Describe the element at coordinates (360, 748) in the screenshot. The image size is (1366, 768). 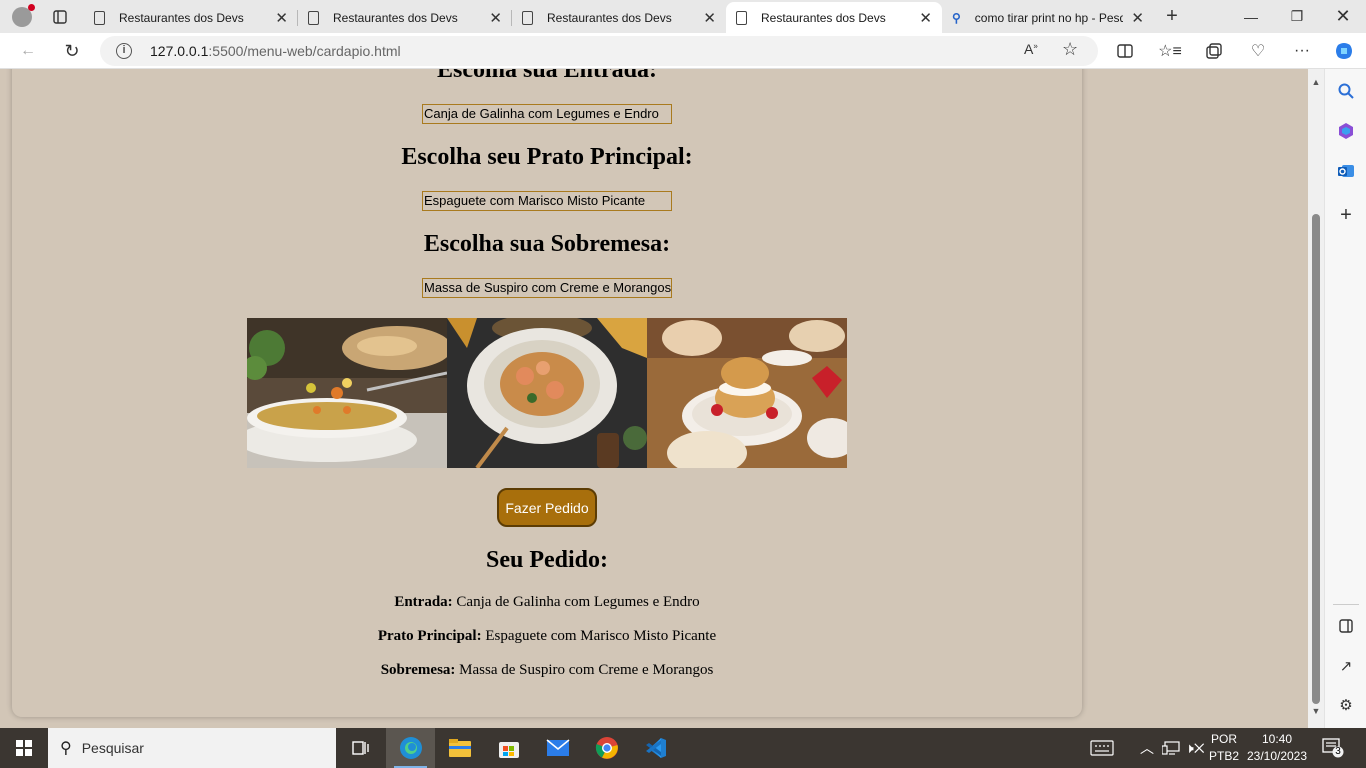
I see `task-view-button` at that location.